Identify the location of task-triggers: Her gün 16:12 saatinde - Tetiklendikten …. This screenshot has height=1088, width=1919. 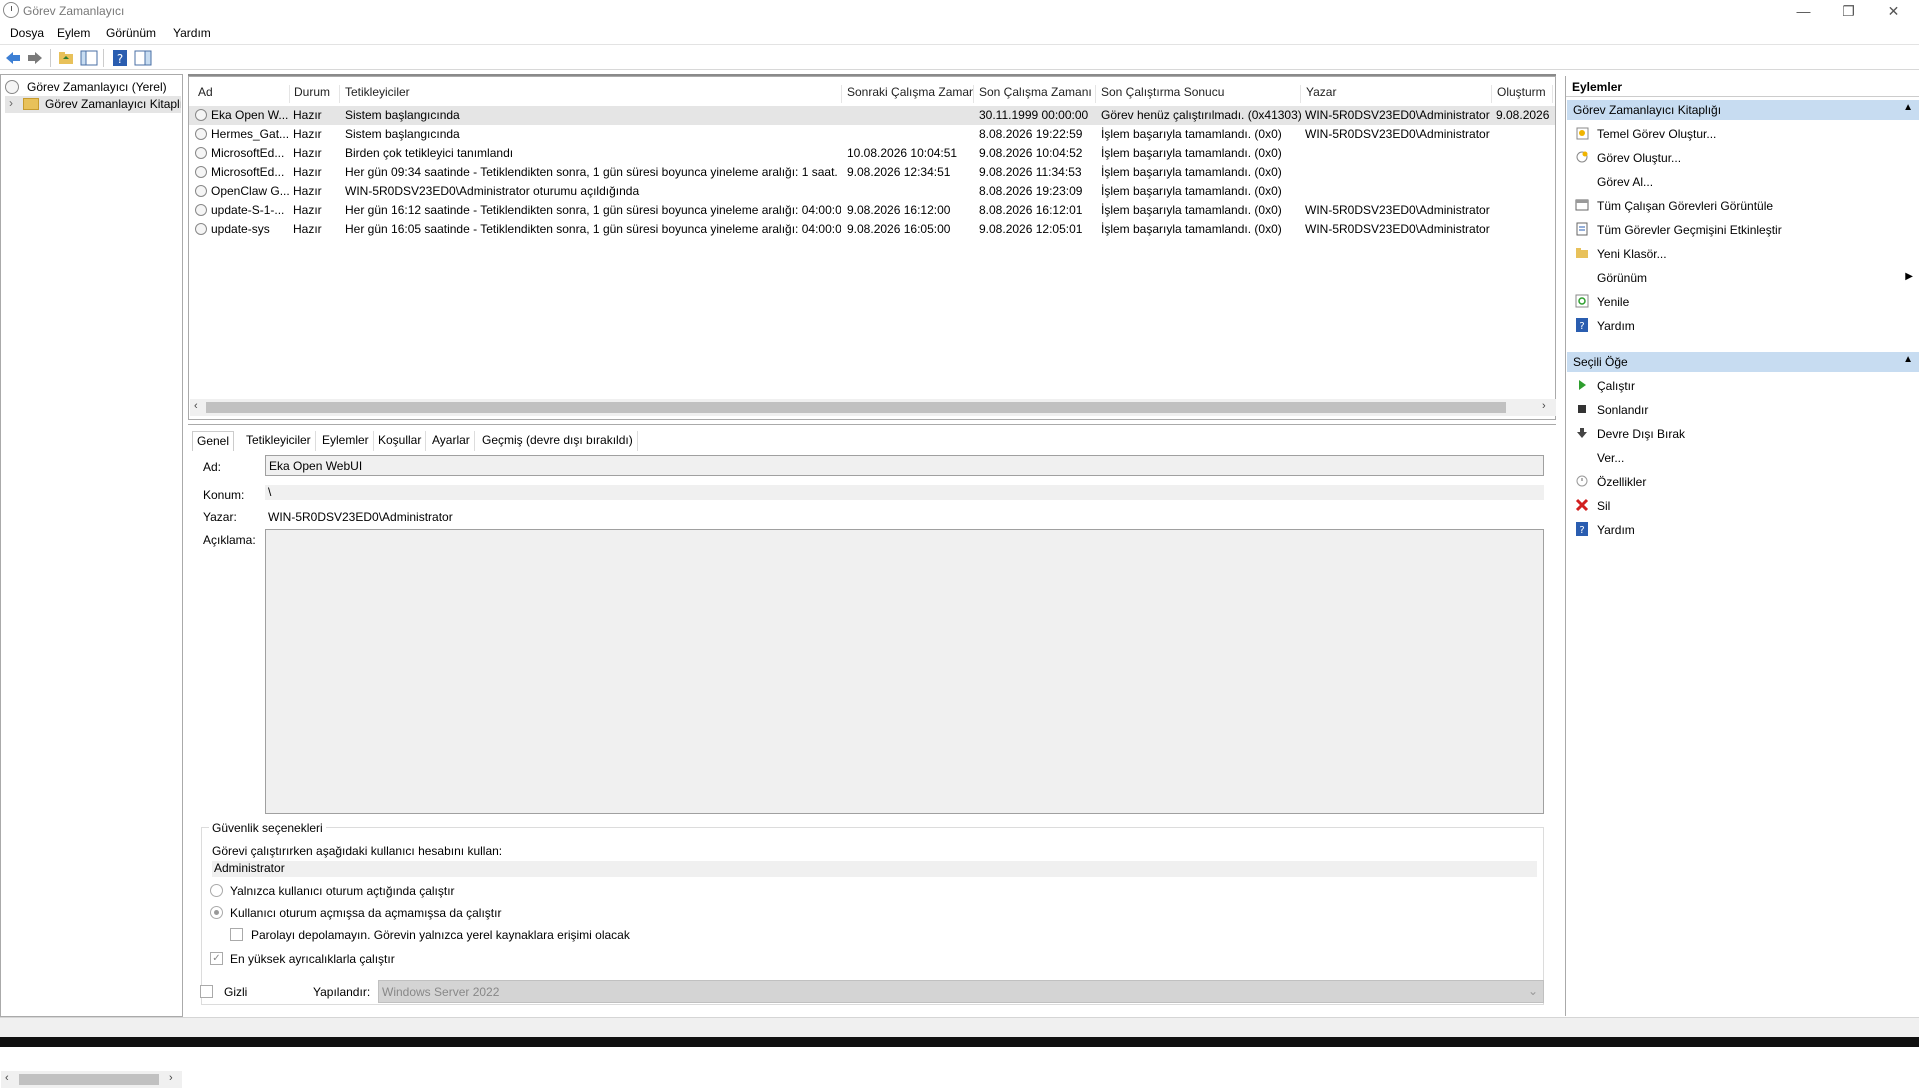
(593, 210).